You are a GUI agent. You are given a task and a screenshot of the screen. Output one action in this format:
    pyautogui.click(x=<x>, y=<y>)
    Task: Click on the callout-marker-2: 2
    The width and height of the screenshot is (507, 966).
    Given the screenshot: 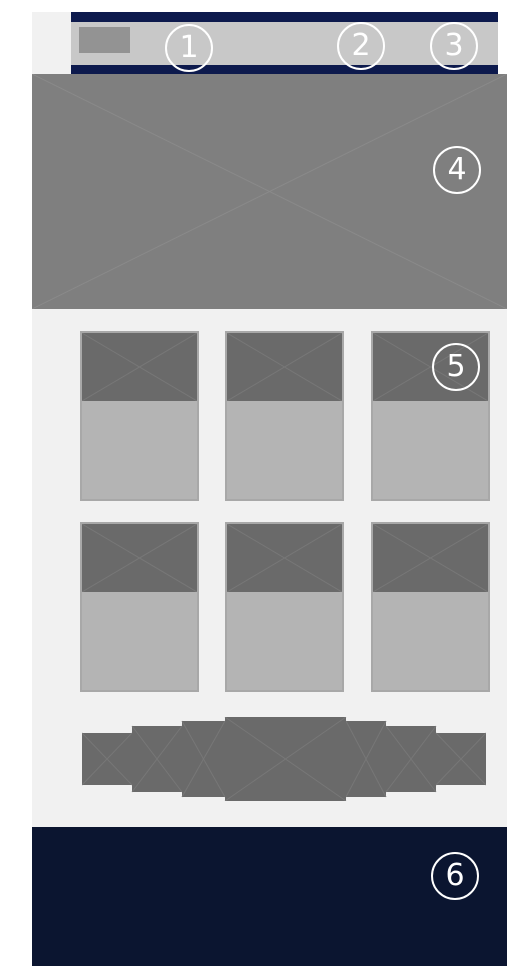 What is the action you would take?
    pyautogui.click(x=361, y=46)
    